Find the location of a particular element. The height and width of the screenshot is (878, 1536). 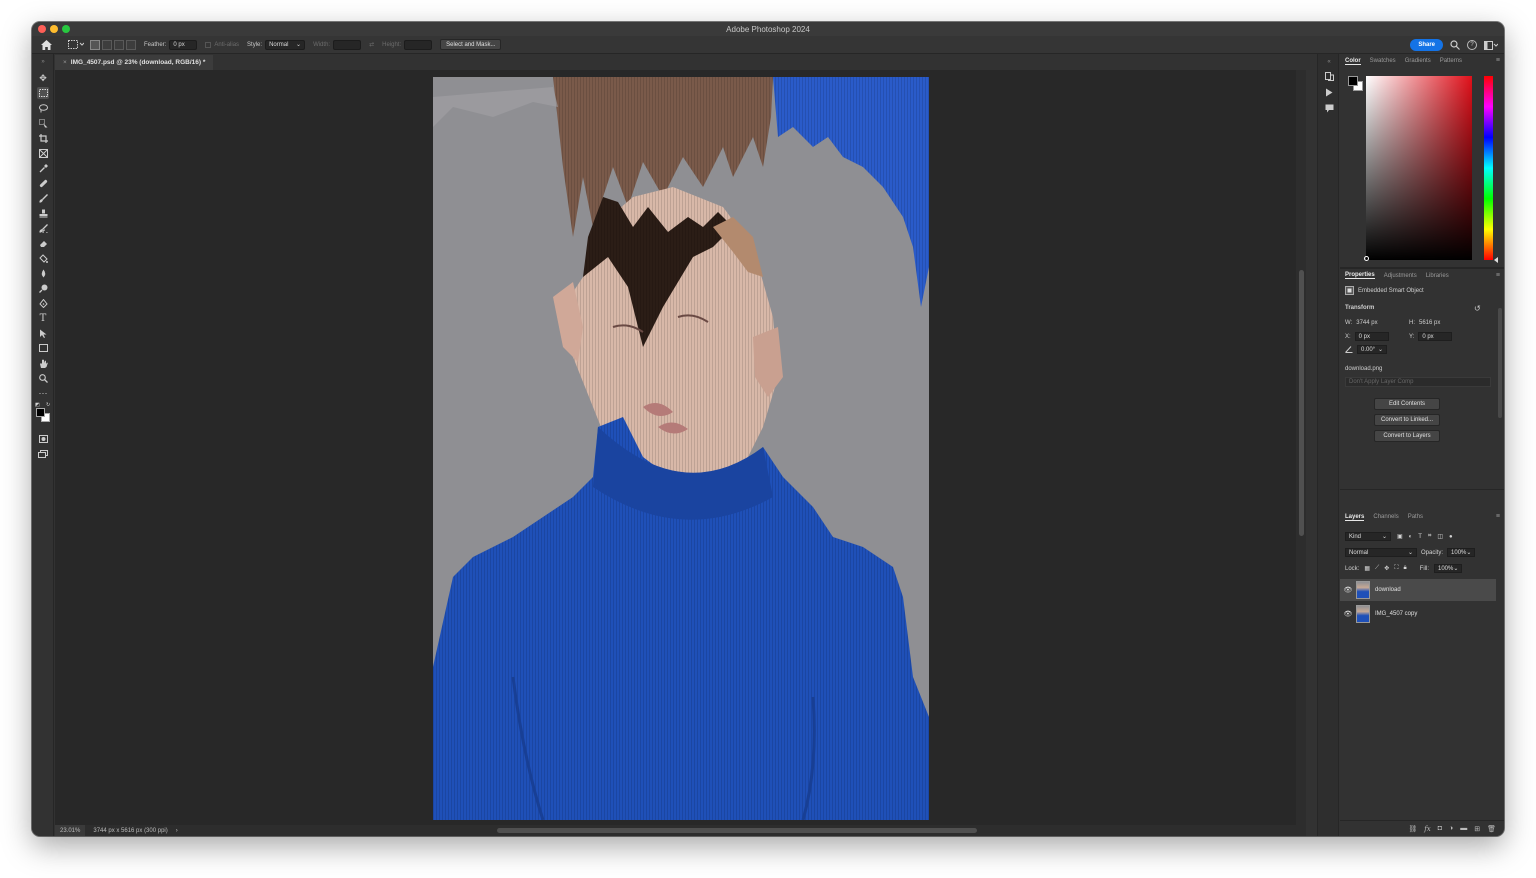

brush-tool-icon is located at coordinates (43, 198).